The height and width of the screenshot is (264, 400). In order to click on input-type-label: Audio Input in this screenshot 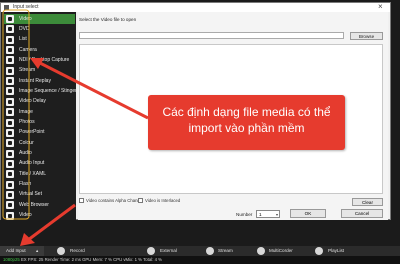, I will do `click(32, 163)`.